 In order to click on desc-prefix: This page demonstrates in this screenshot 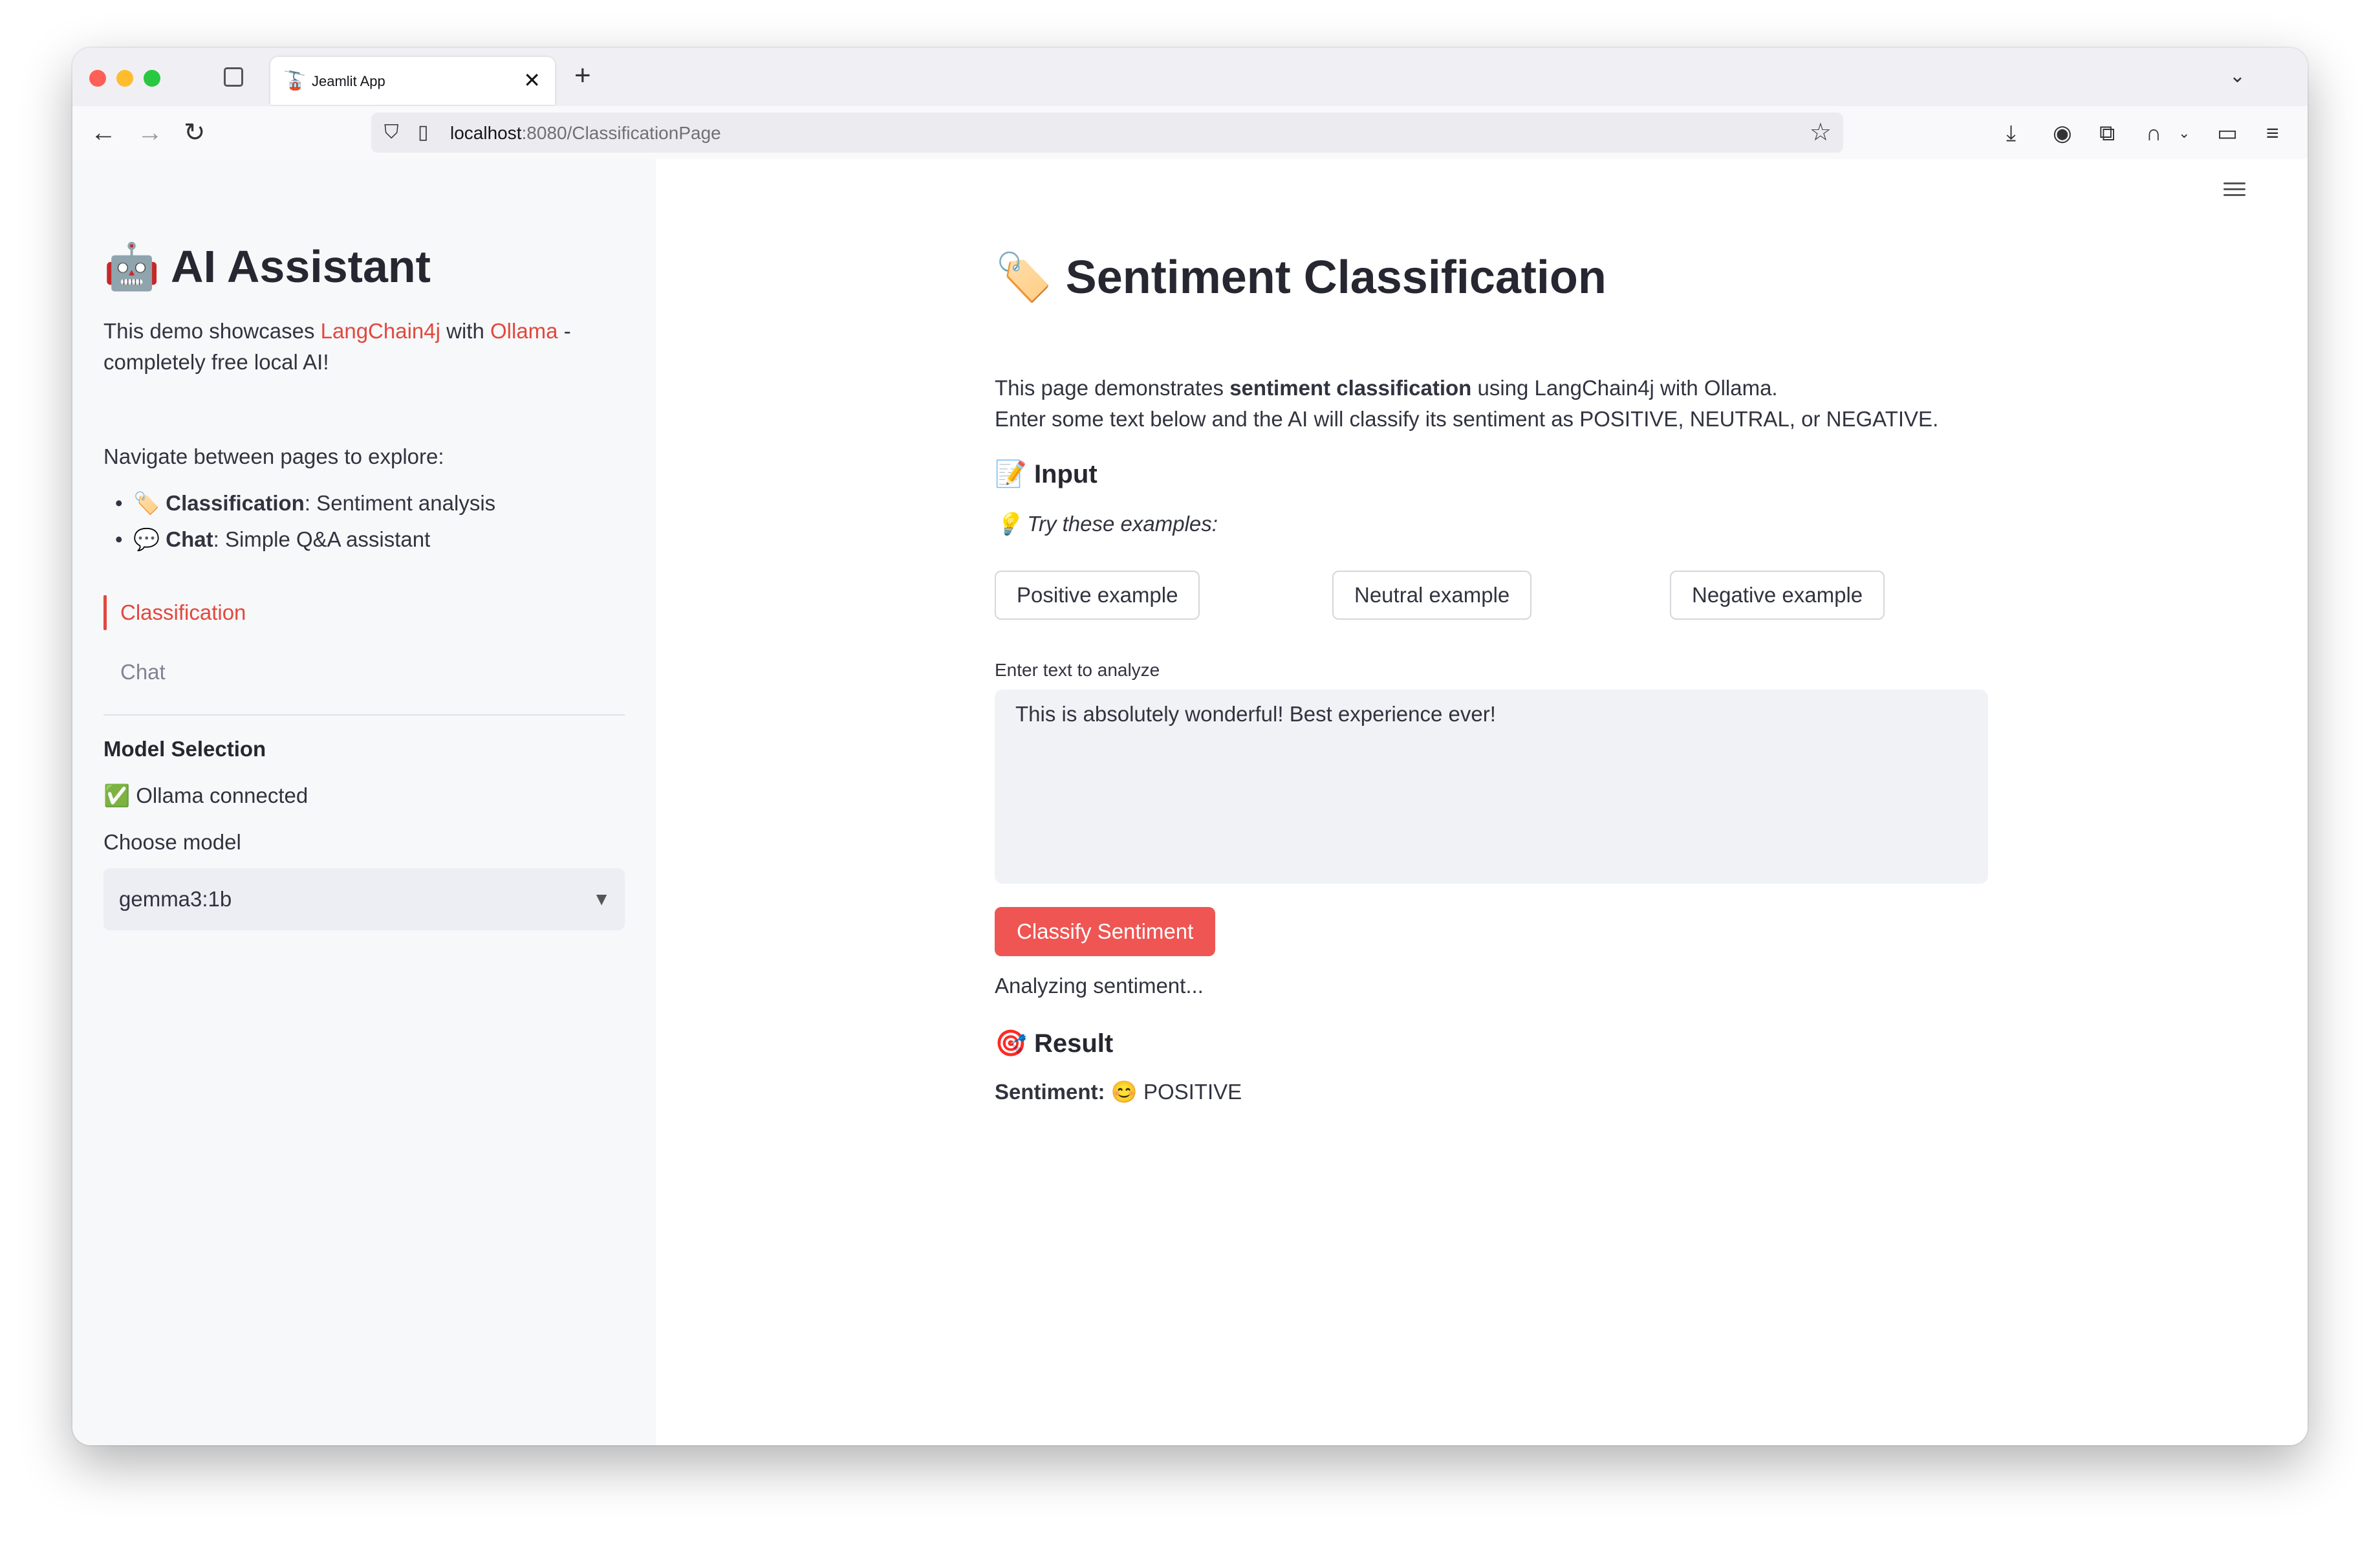, I will do `click(1112, 388)`.